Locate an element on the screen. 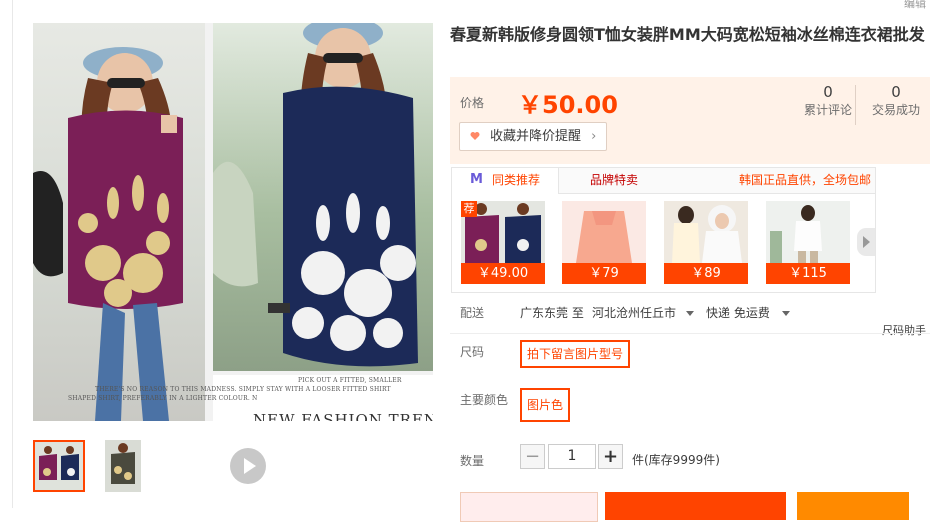 This screenshot has width=948, height=522. tab-similar-label: 同类推荐 is located at coordinates (516, 180).